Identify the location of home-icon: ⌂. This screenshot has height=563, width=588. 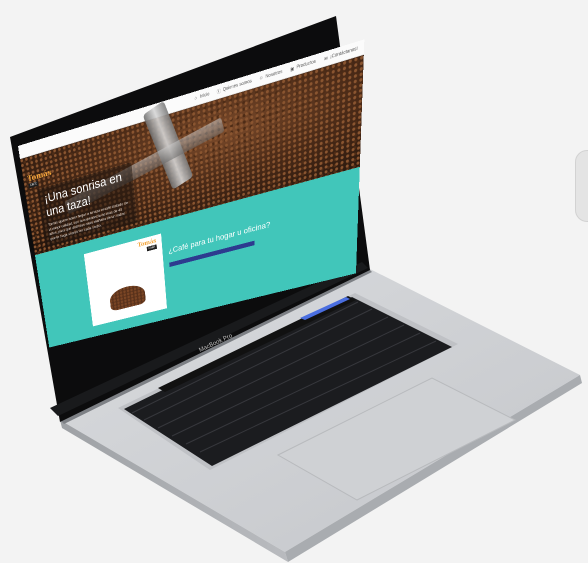
(196, 98).